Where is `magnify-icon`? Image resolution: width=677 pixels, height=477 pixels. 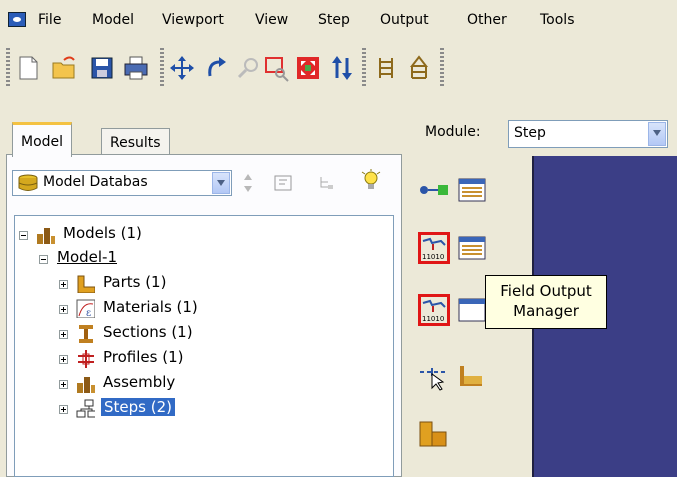 magnify-icon is located at coordinates (248, 68).